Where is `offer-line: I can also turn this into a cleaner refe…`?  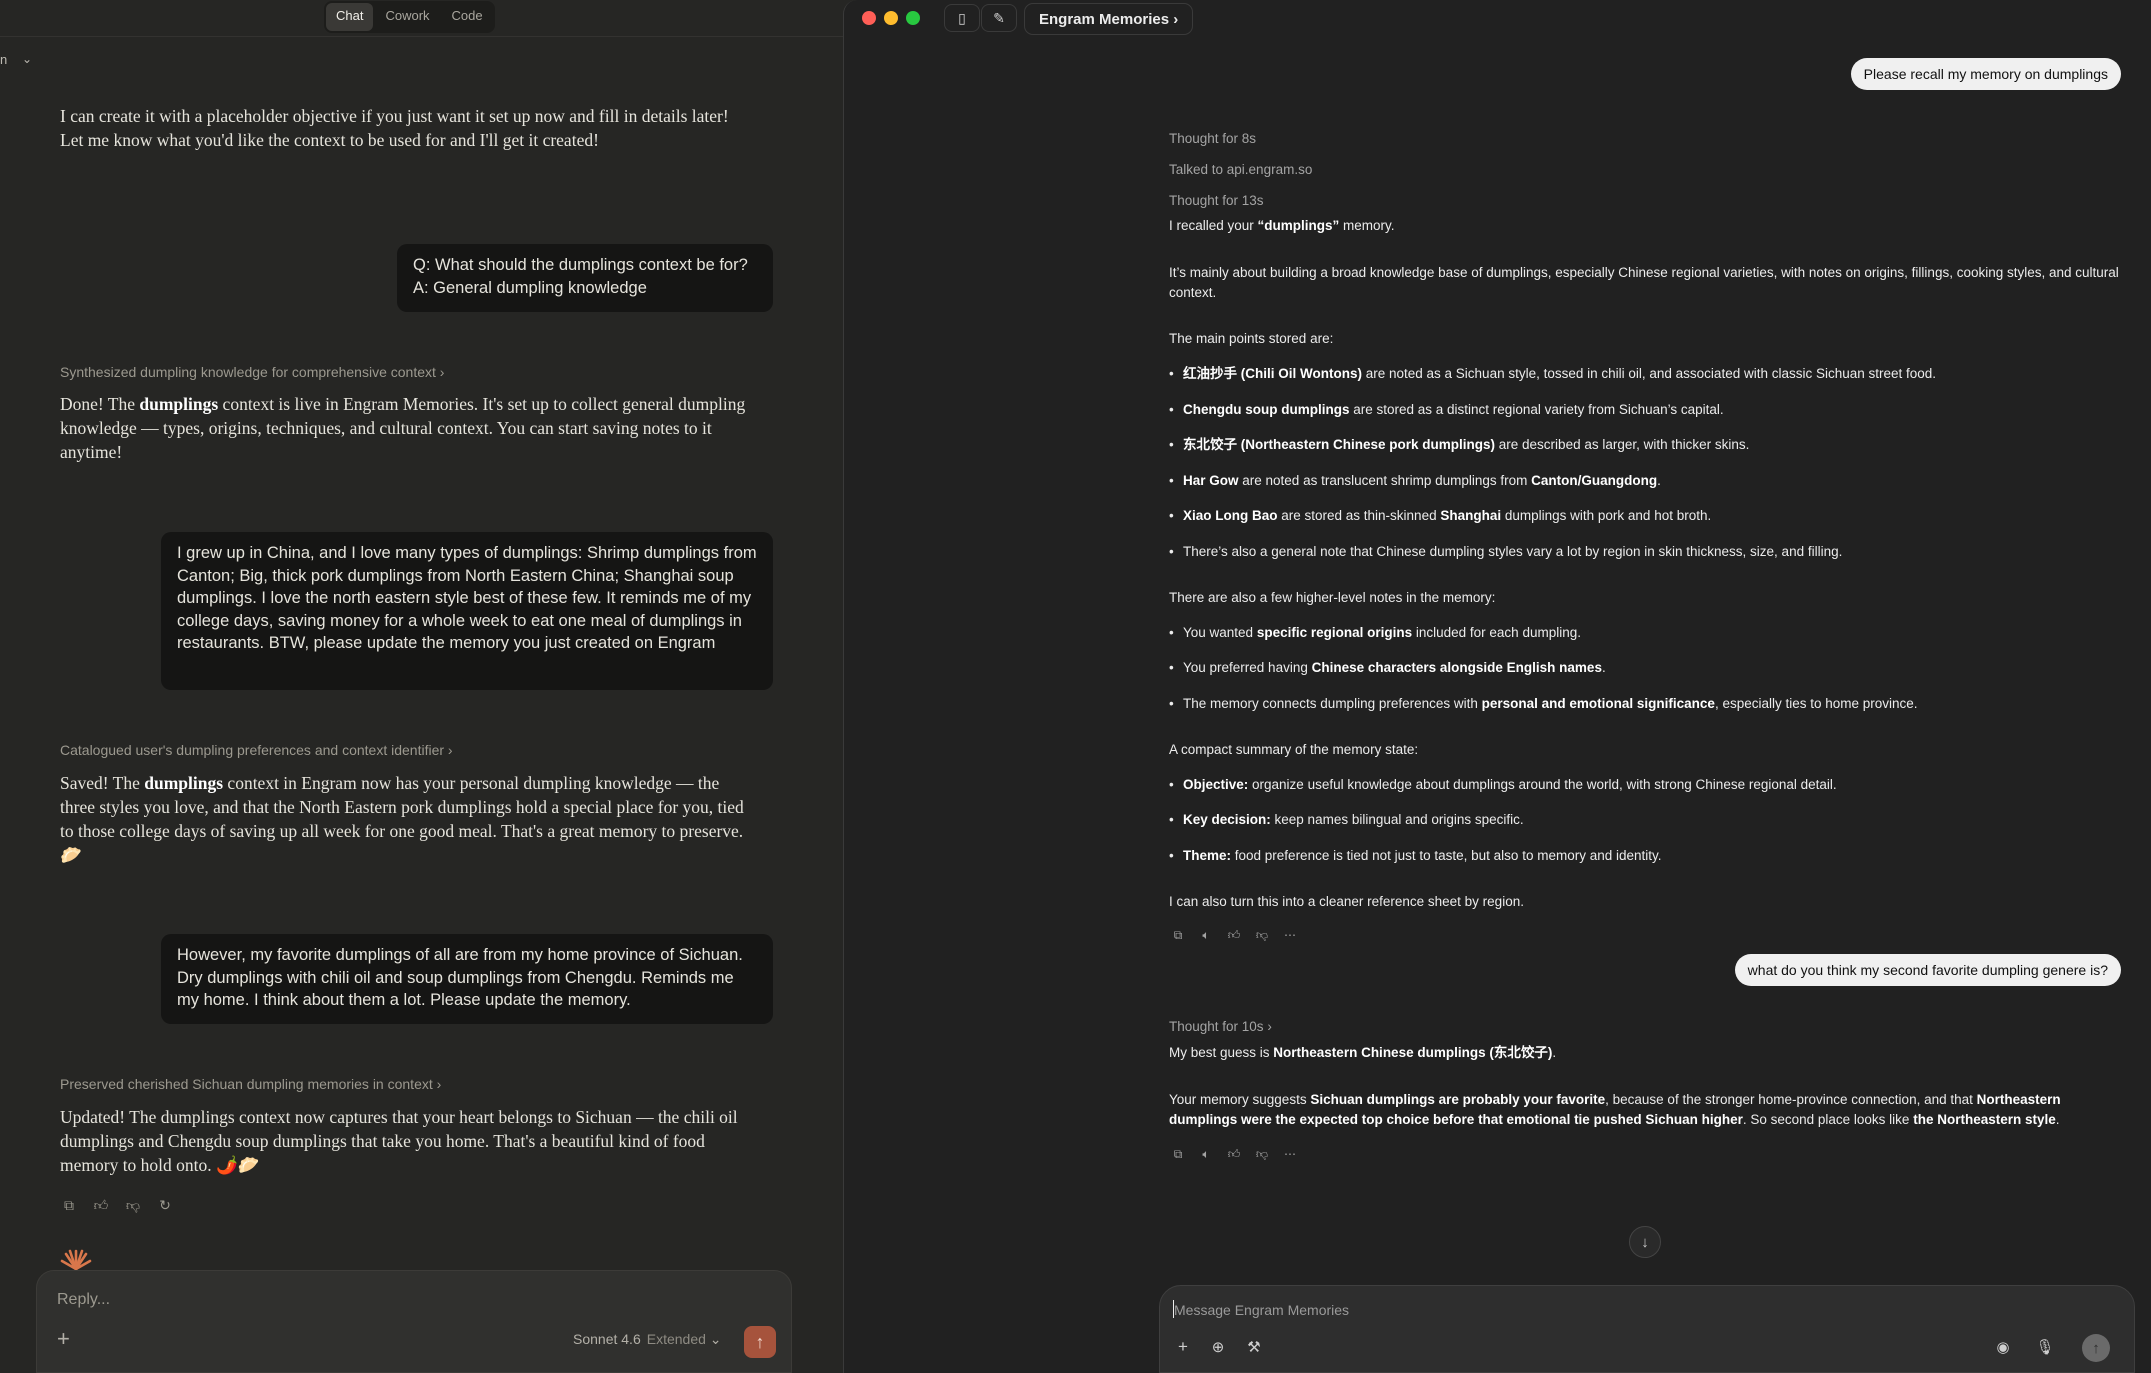
offer-line: I can also turn this into a cleaner refe… is located at coordinates (1346, 901).